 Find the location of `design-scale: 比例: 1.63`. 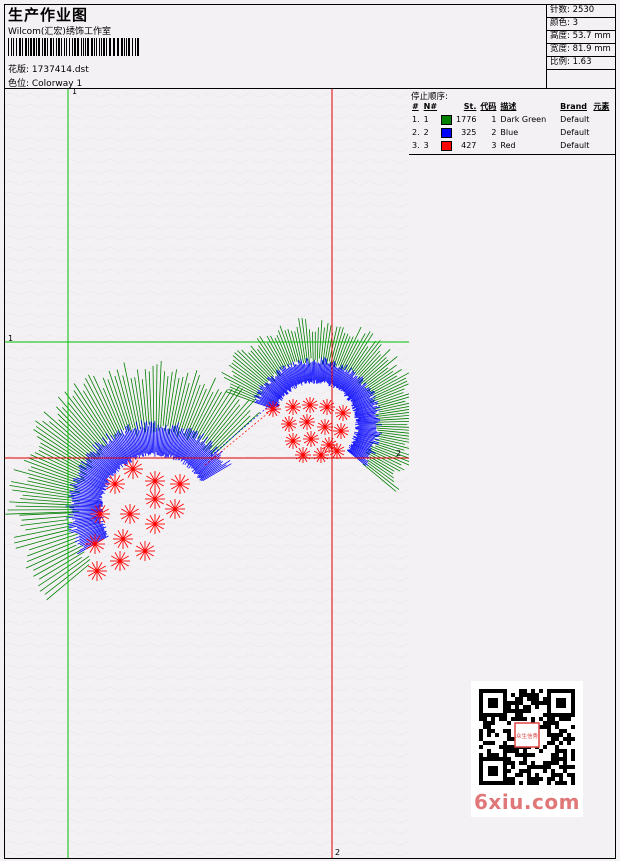

design-scale: 比例: 1.63 is located at coordinates (571, 62).